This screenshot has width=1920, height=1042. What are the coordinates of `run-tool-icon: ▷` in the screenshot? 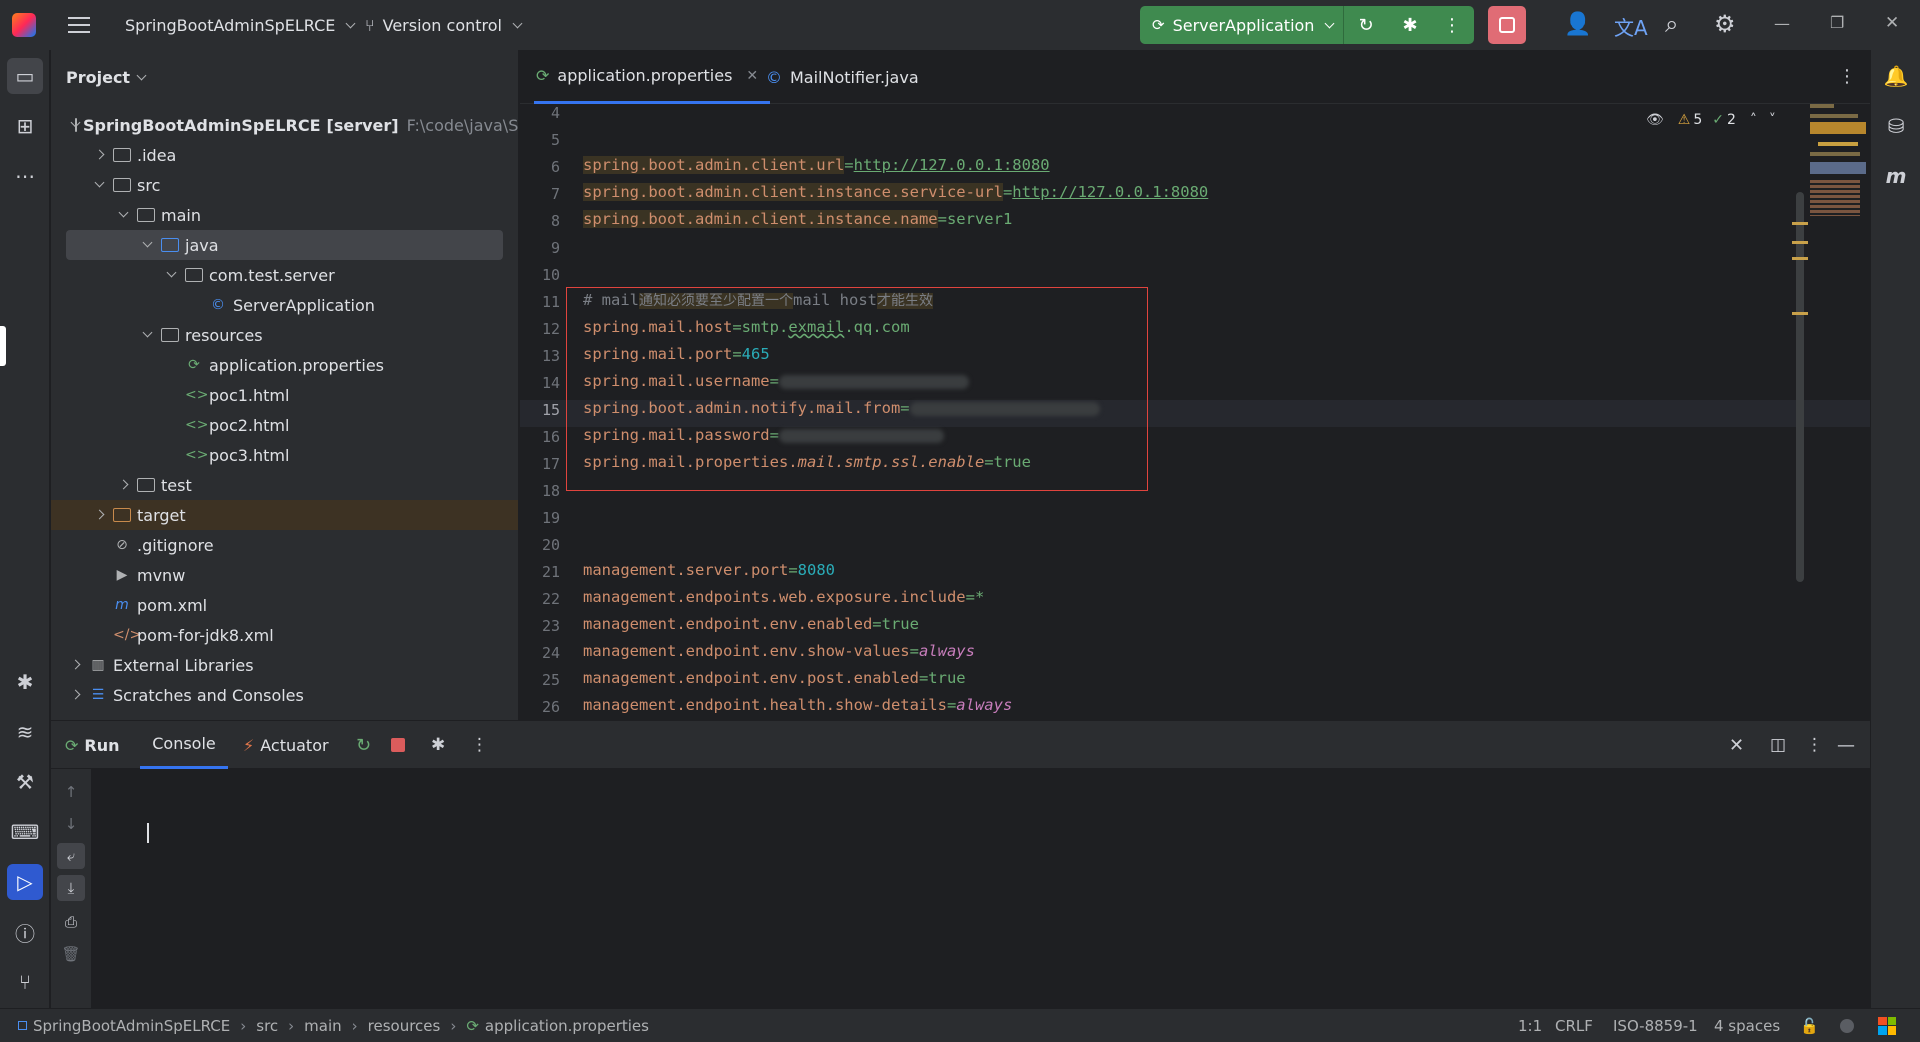 It's located at (25, 882).